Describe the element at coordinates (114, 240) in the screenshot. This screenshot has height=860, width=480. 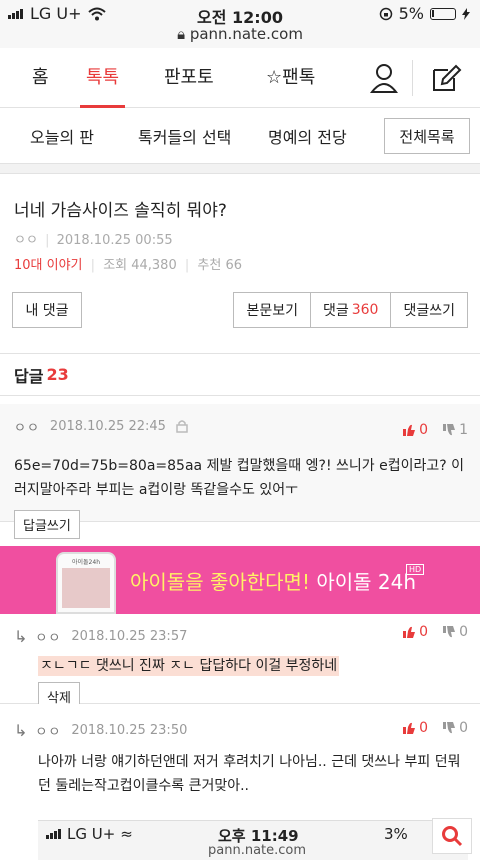
I see `post-date: 2018.10.25 00:55` at that location.